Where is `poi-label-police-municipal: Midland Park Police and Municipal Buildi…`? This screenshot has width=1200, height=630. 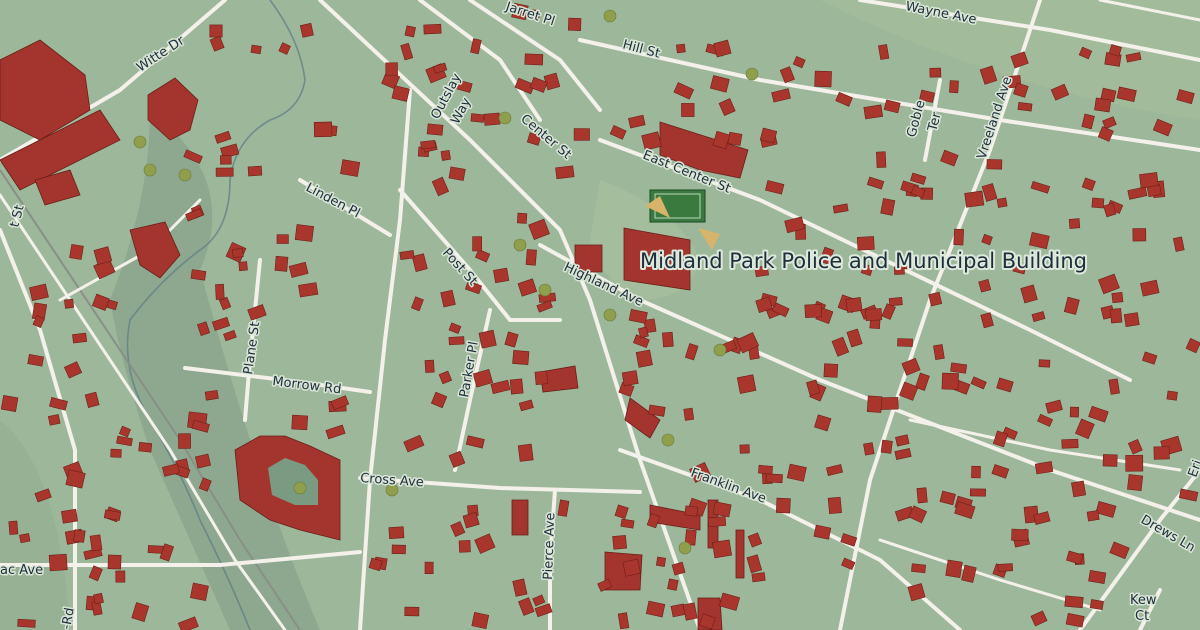 poi-label-police-municipal: Midland Park Police and Municipal Buildi… is located at coordinates (863, 261).